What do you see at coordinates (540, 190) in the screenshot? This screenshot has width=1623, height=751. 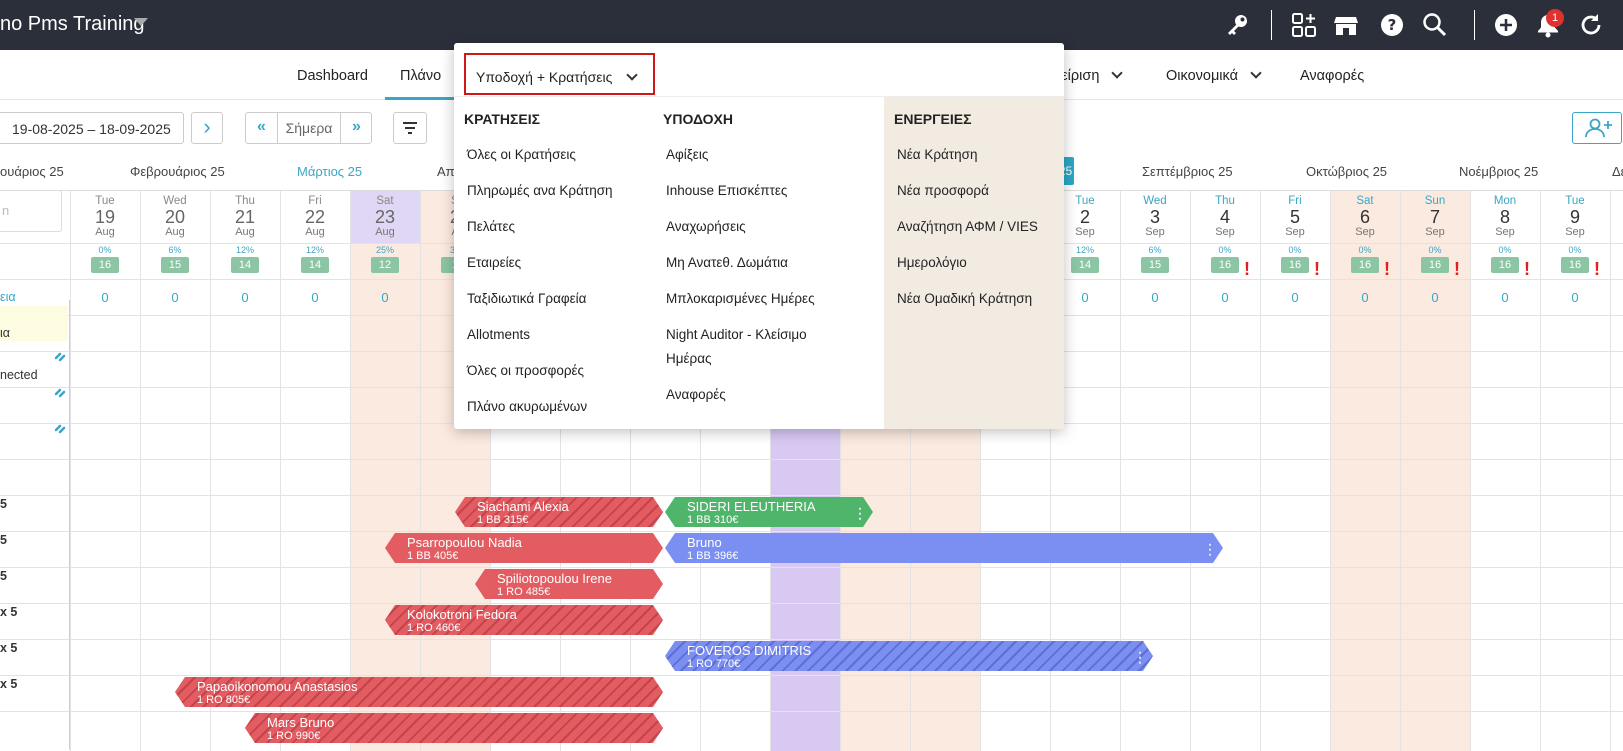 I see `menu-item-payments-per-reservation: Πληρωμές ανα Κράτηση` at bounding box center [540, 190].